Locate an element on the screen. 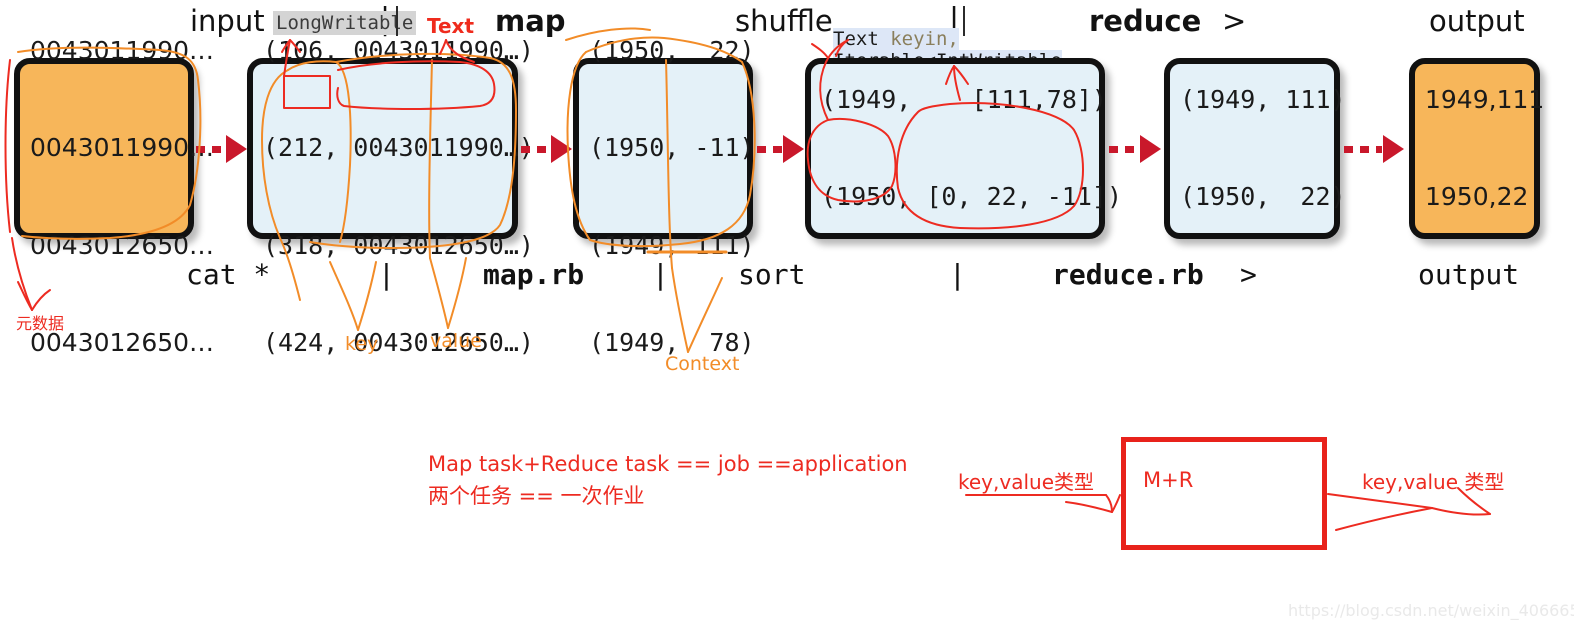 The width and height of the screenshot is (1574, 628). summary-note-line2: 两个任务 == 一次作业 is located at coordinates (536, 495).